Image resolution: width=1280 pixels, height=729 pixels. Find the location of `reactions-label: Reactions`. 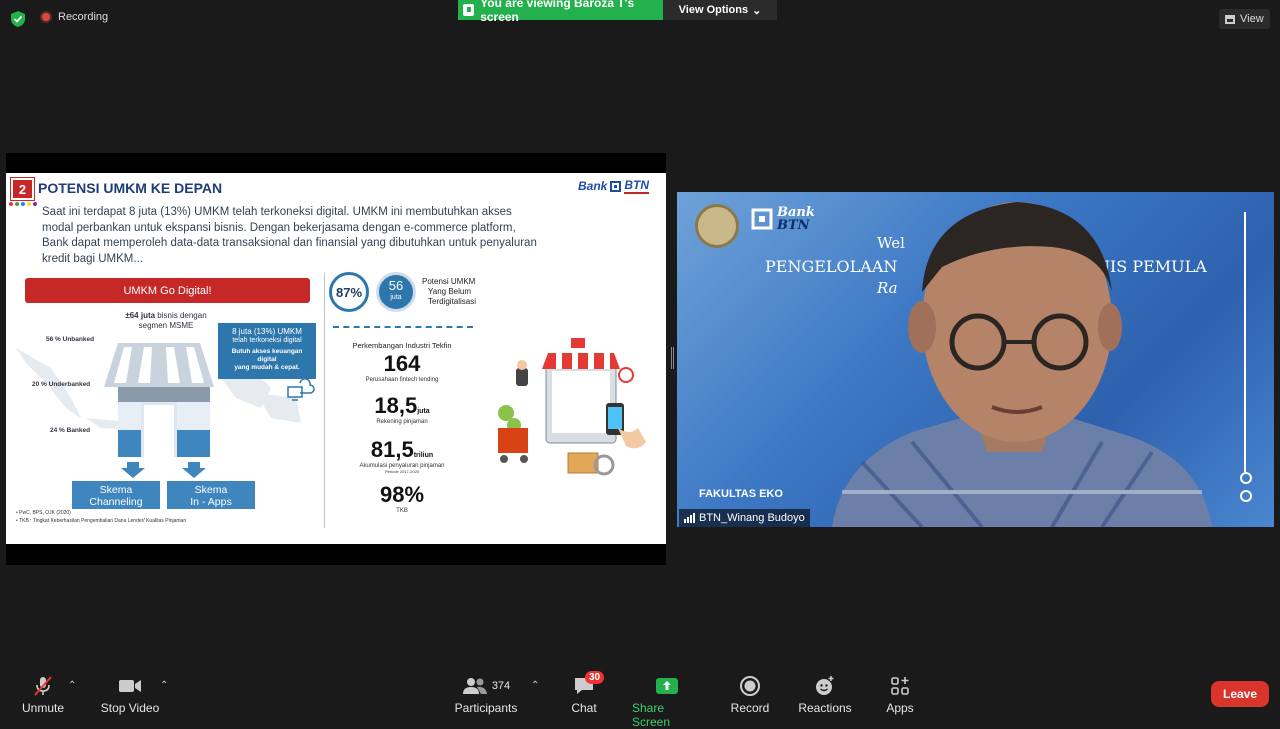

reactions-label: Reactions is located at coordinates (825, 708).